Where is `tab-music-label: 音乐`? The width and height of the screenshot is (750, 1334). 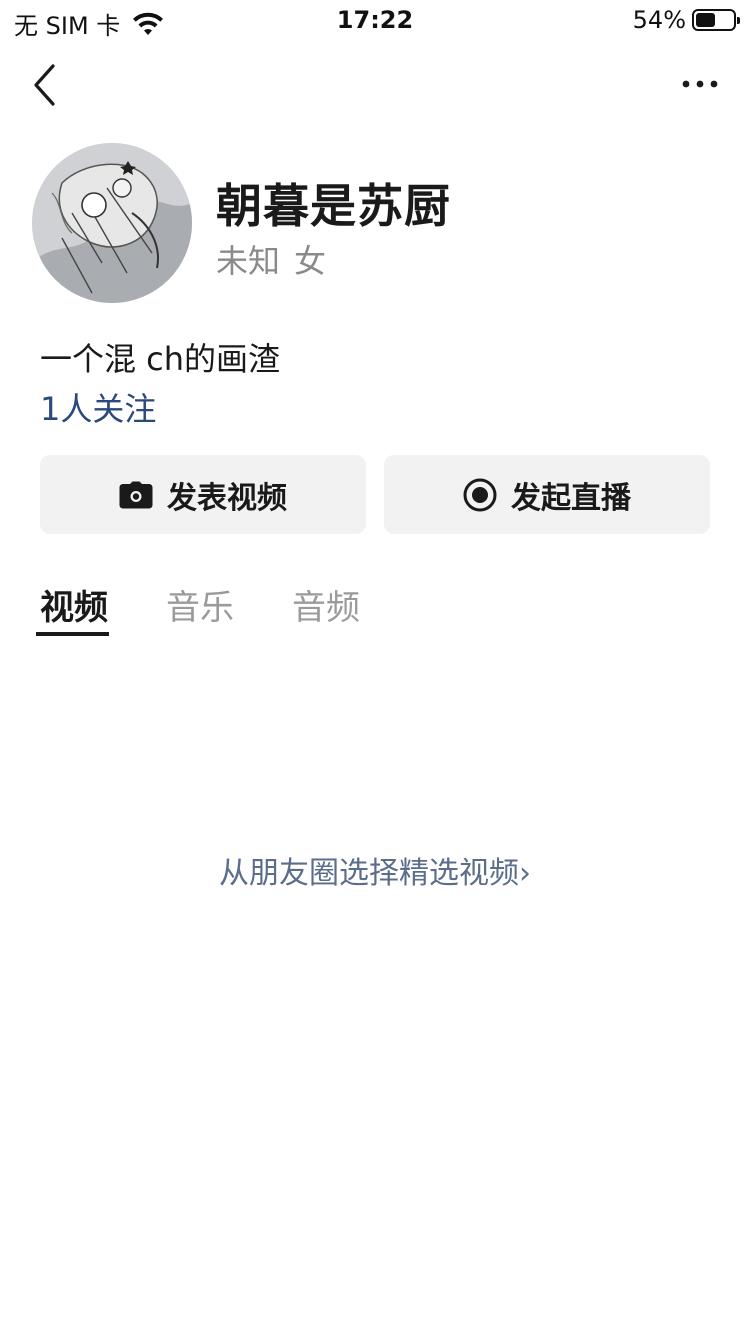 tab-music-label: 音乐 is located at coordinates (200, 608).